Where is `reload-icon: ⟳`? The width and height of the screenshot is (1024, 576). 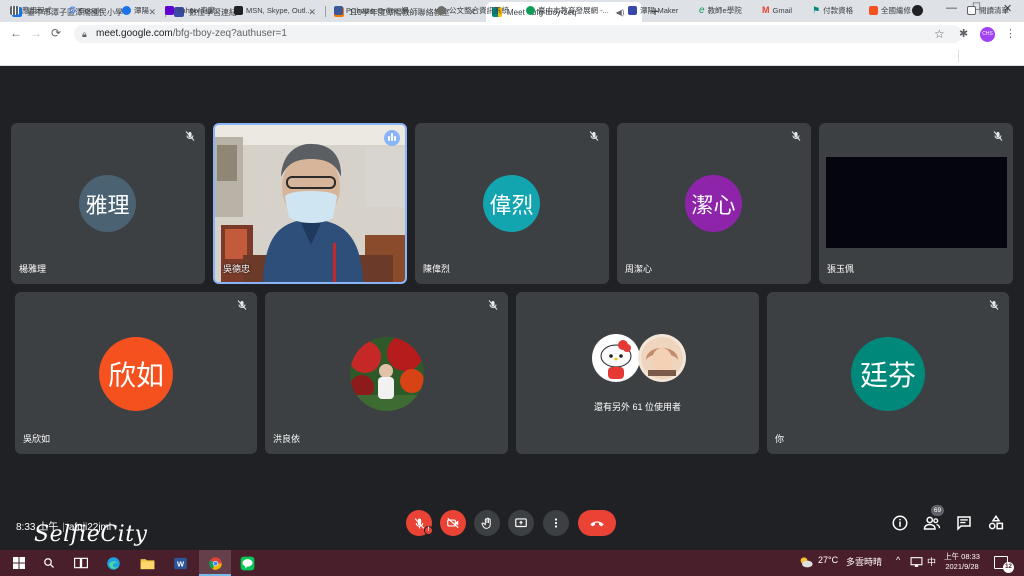
reload-icon: ⟳ is located at coordinates (56, 33).